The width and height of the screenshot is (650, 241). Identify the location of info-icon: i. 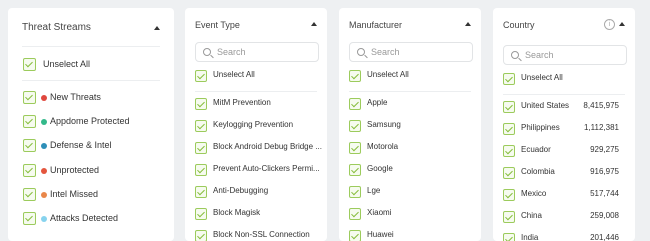
(609, 24).